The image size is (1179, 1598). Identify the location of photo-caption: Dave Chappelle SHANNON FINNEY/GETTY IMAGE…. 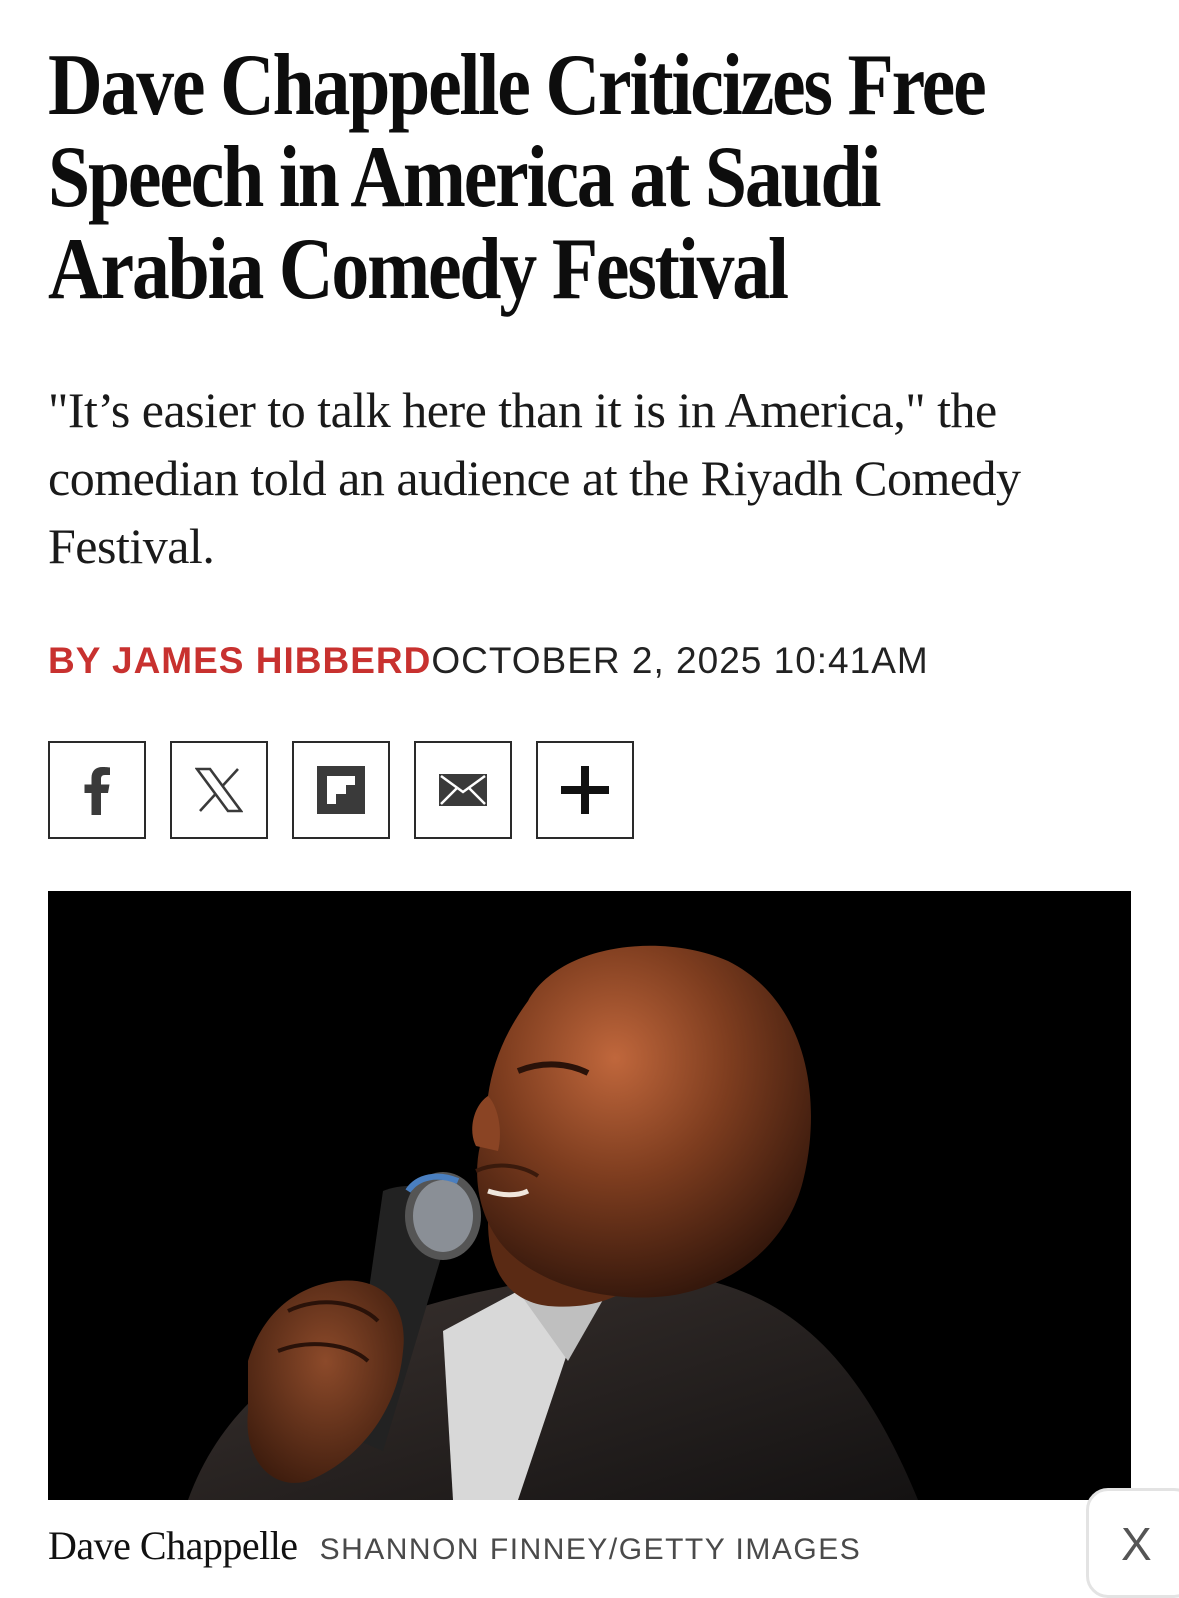
(454, 1545).